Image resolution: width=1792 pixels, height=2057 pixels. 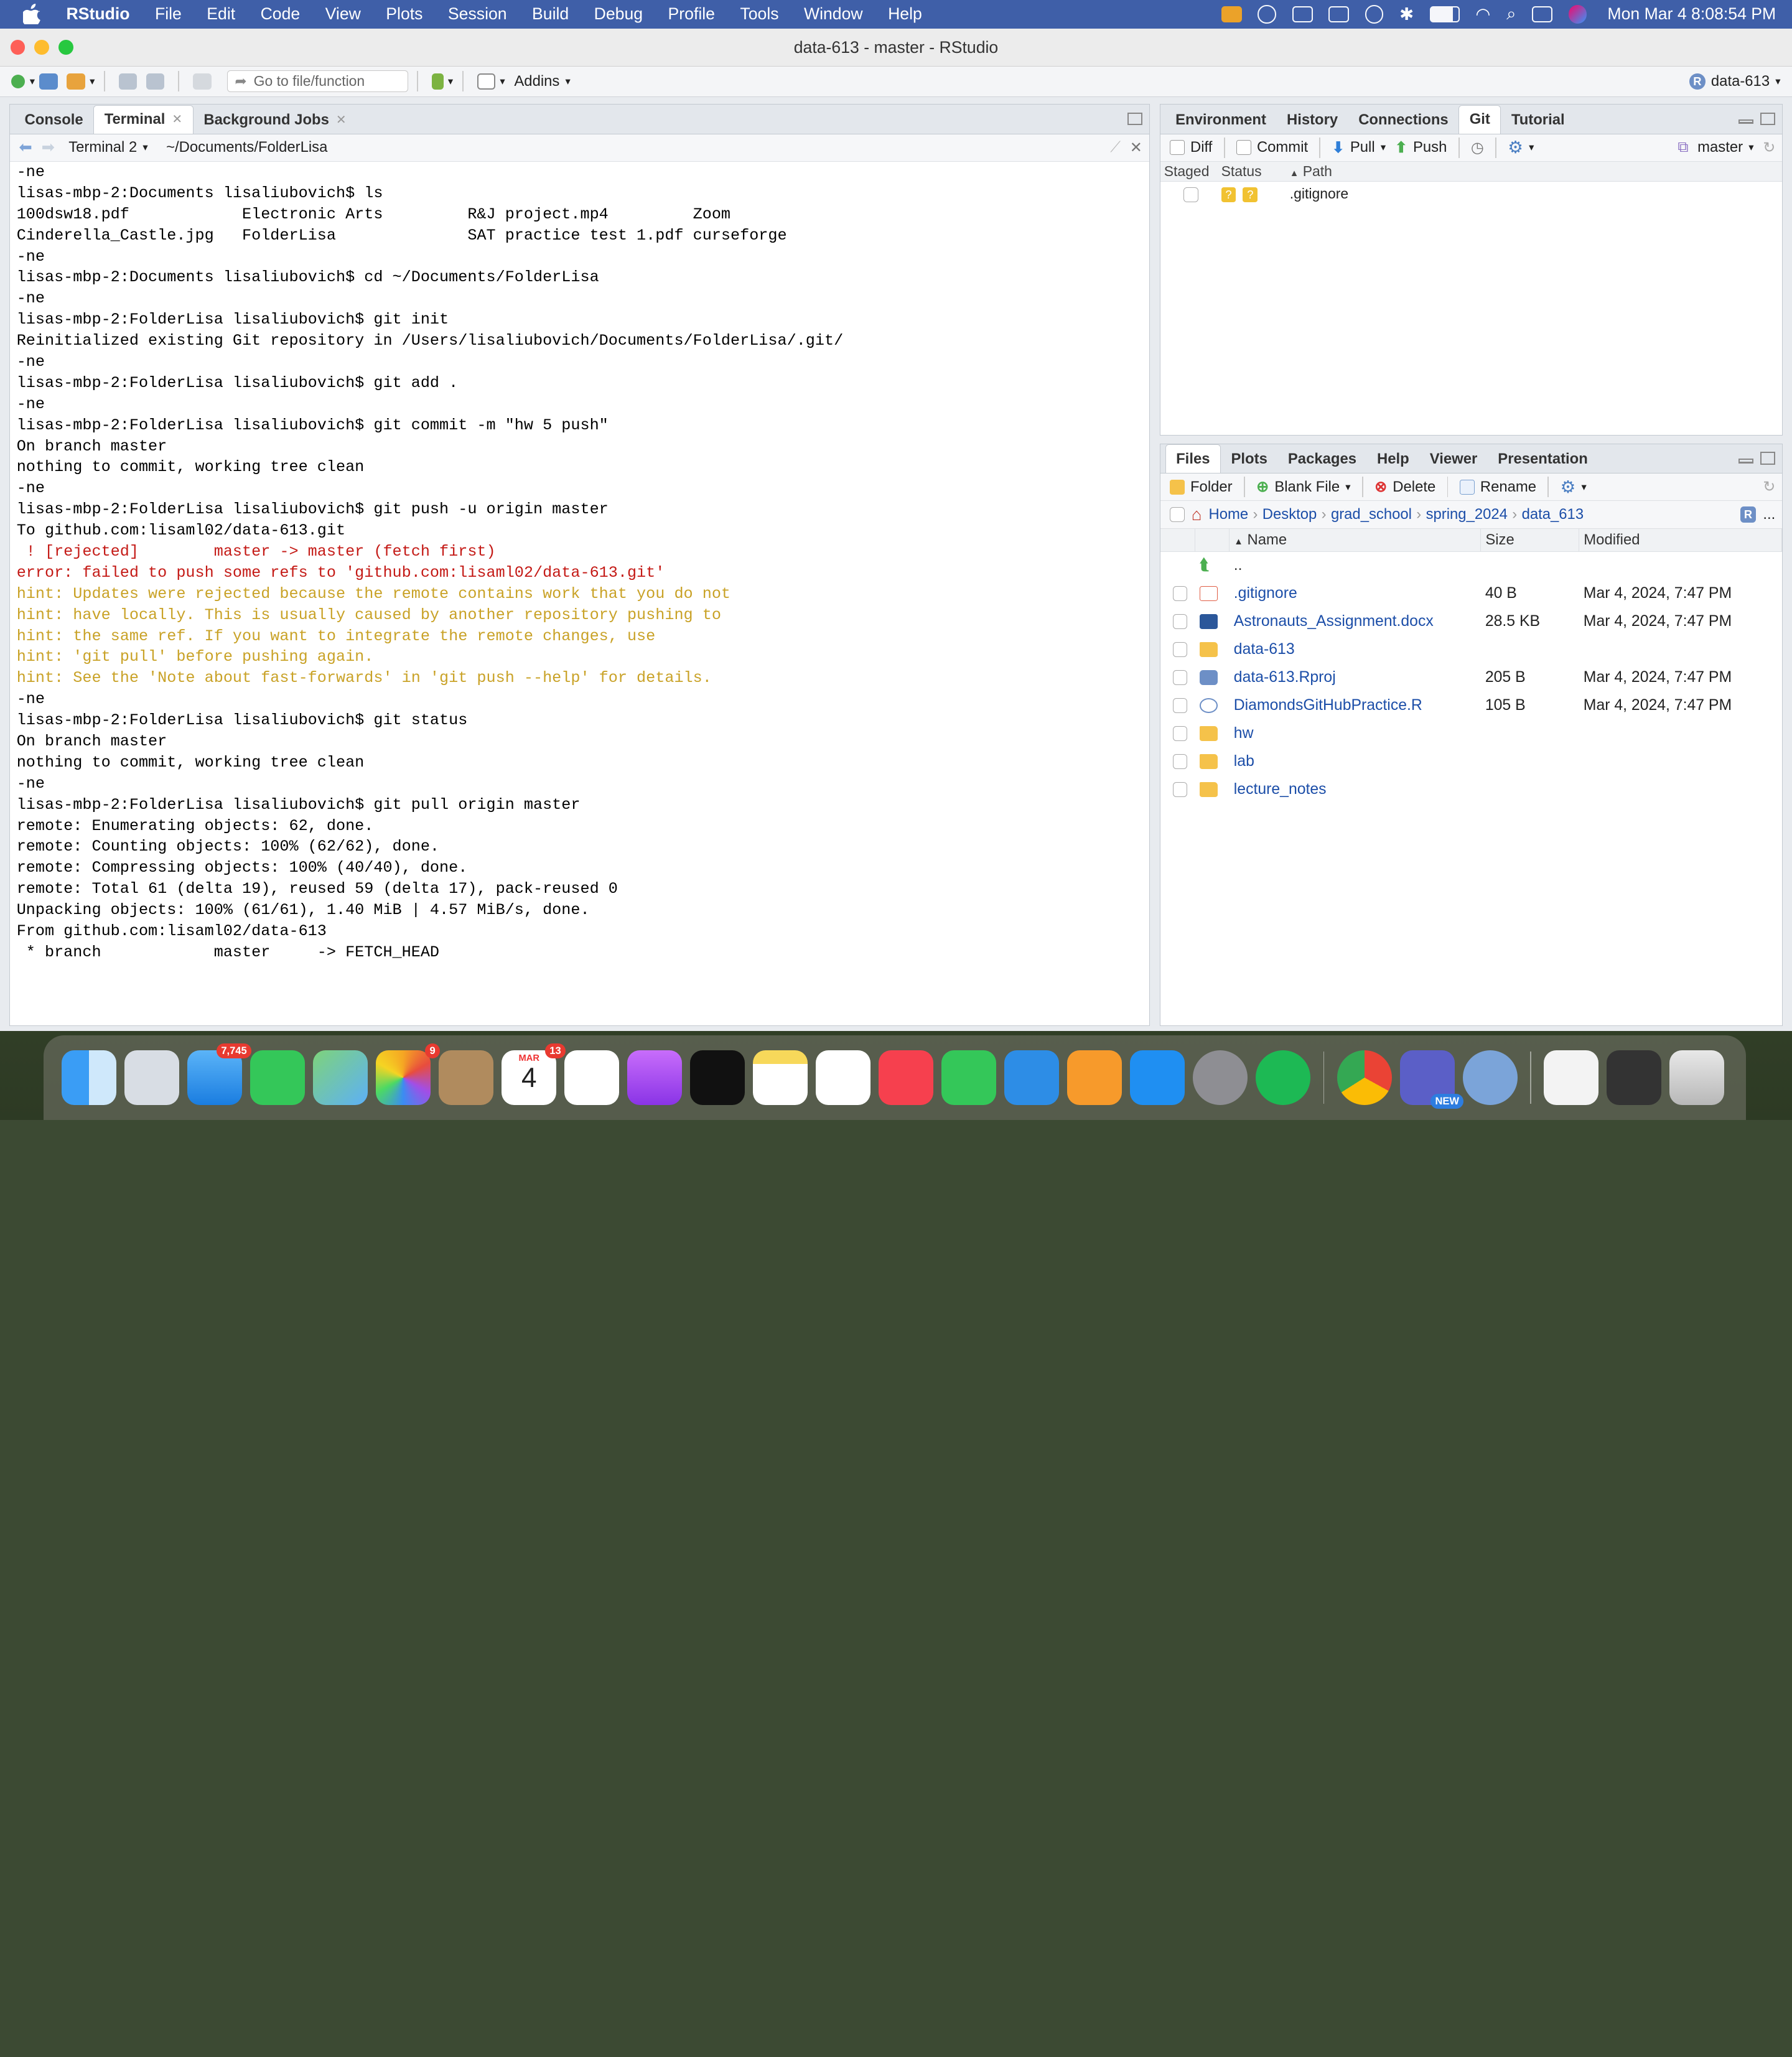 What do you see at coordinates (1115, 147) in the screenshot?
I see `clear-terminal-icon: ⟋` at bounding box center [1115, 147].